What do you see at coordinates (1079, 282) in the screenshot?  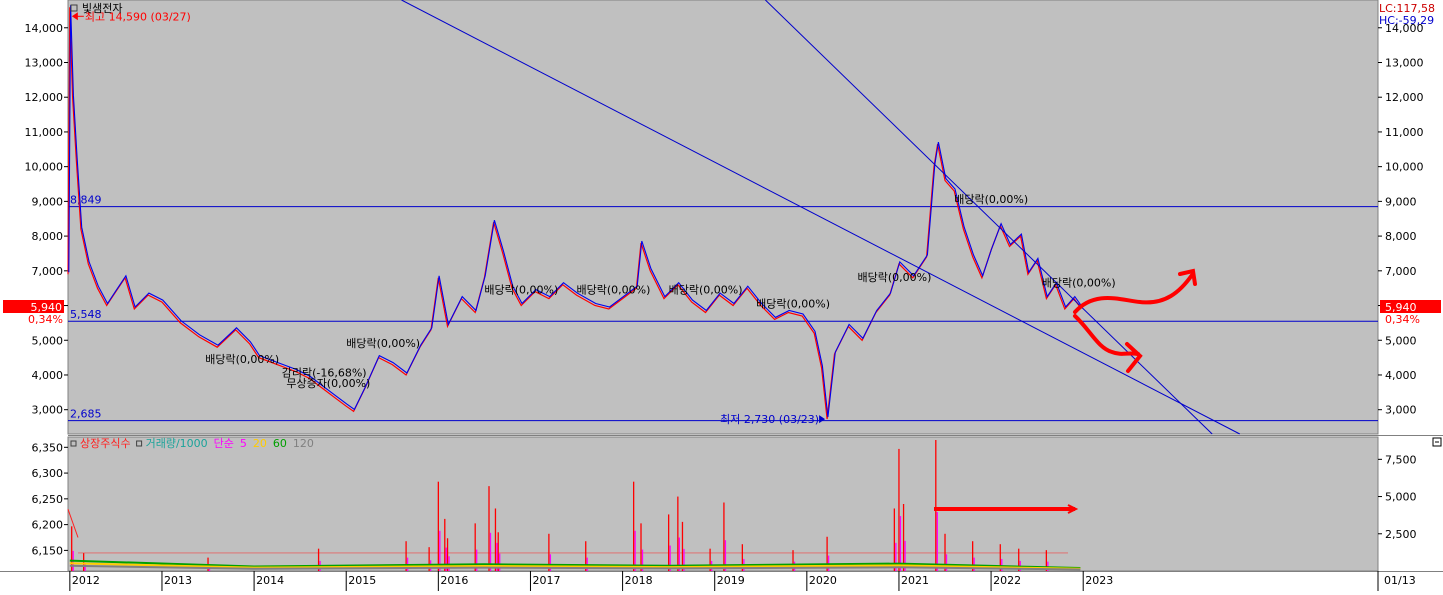 I see `event-annotation-10: 배당락(0,00%)` at bounding box center [1079, 282].